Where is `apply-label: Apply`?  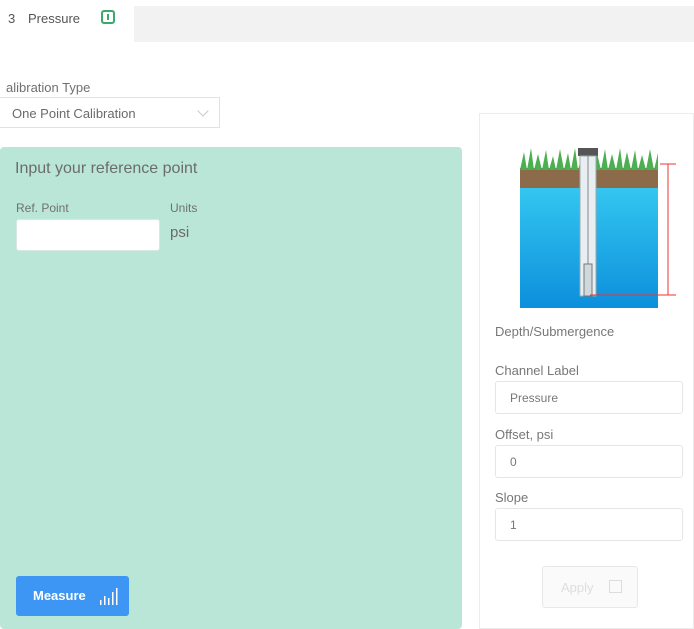
apply-label: Apply is located at coordinates (577, 587).